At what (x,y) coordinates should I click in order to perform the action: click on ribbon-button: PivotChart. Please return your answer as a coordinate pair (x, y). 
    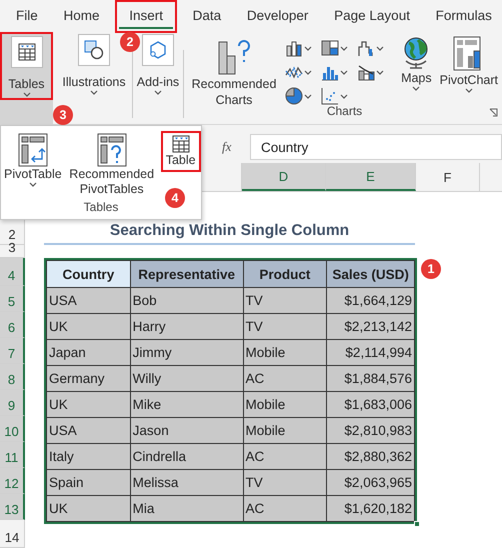
    Looking at the image, I should click on (469, 64).